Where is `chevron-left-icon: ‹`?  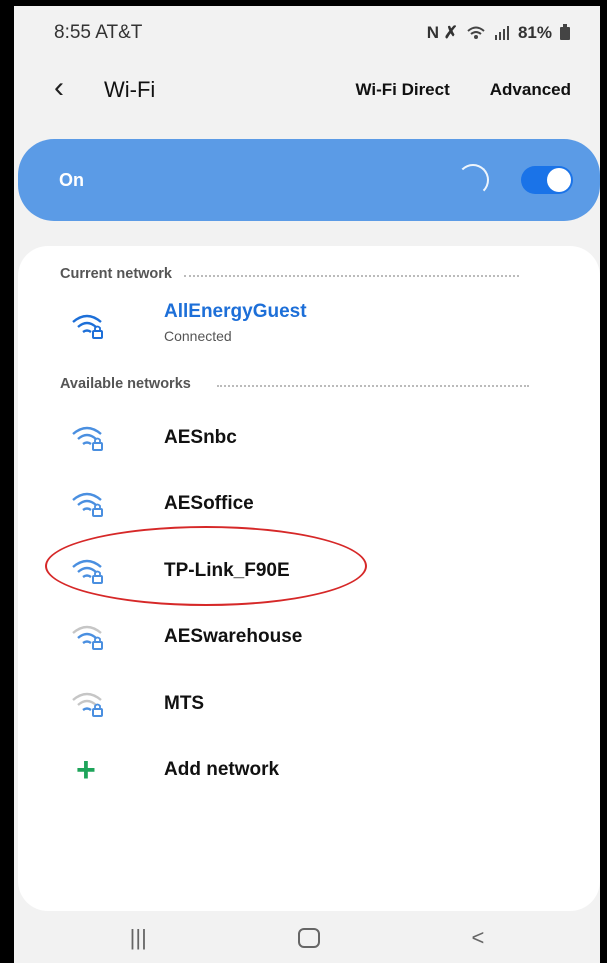 chevron-left-icon: ‹ is located at coordinates (68, 88).